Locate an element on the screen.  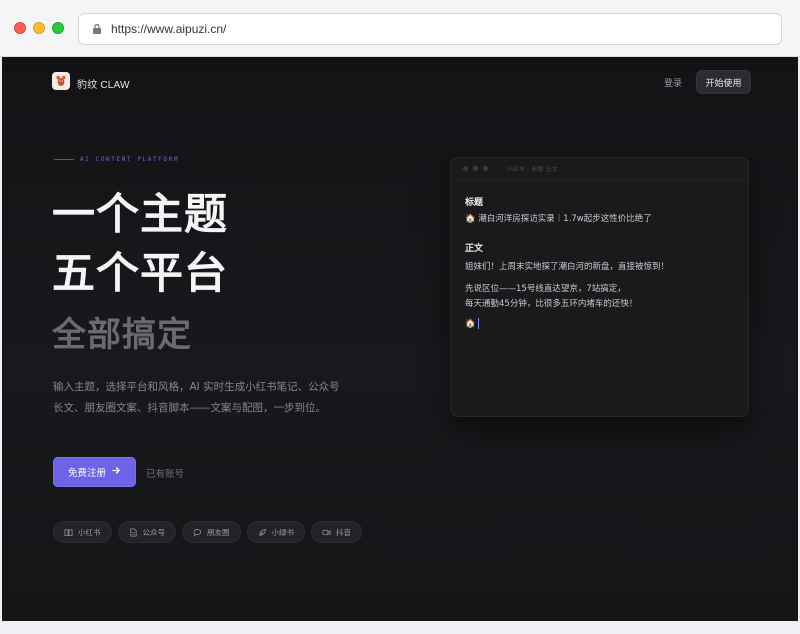
minimize-window-button is located at coordinates (39, 28).